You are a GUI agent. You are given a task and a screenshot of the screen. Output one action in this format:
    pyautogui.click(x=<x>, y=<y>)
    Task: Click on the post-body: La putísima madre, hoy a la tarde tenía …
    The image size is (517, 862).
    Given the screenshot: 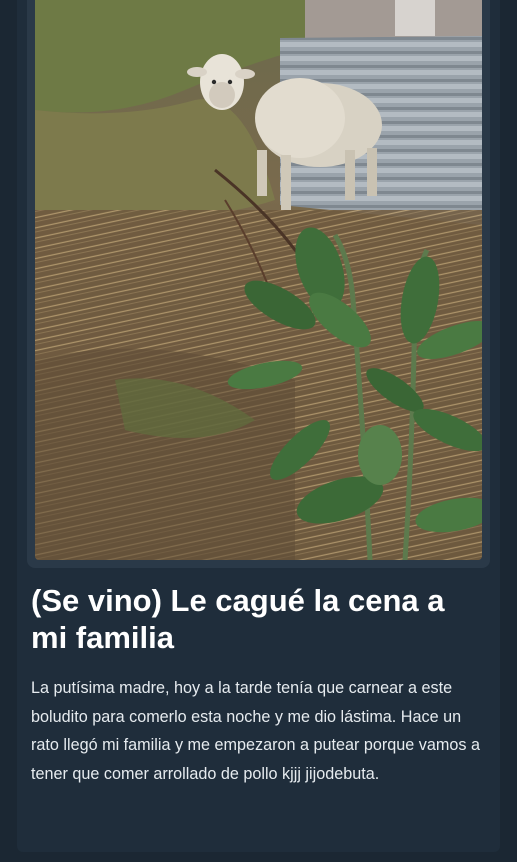 What is the action you would take?
    pyautogui.click(x=255, y=731)
    